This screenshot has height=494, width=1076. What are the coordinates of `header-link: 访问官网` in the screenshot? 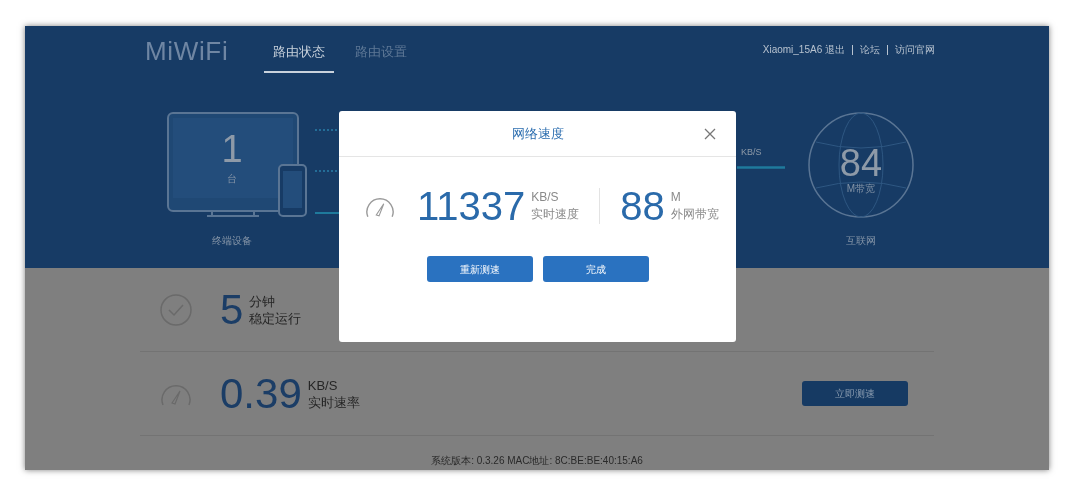 It's located at (915, 49).